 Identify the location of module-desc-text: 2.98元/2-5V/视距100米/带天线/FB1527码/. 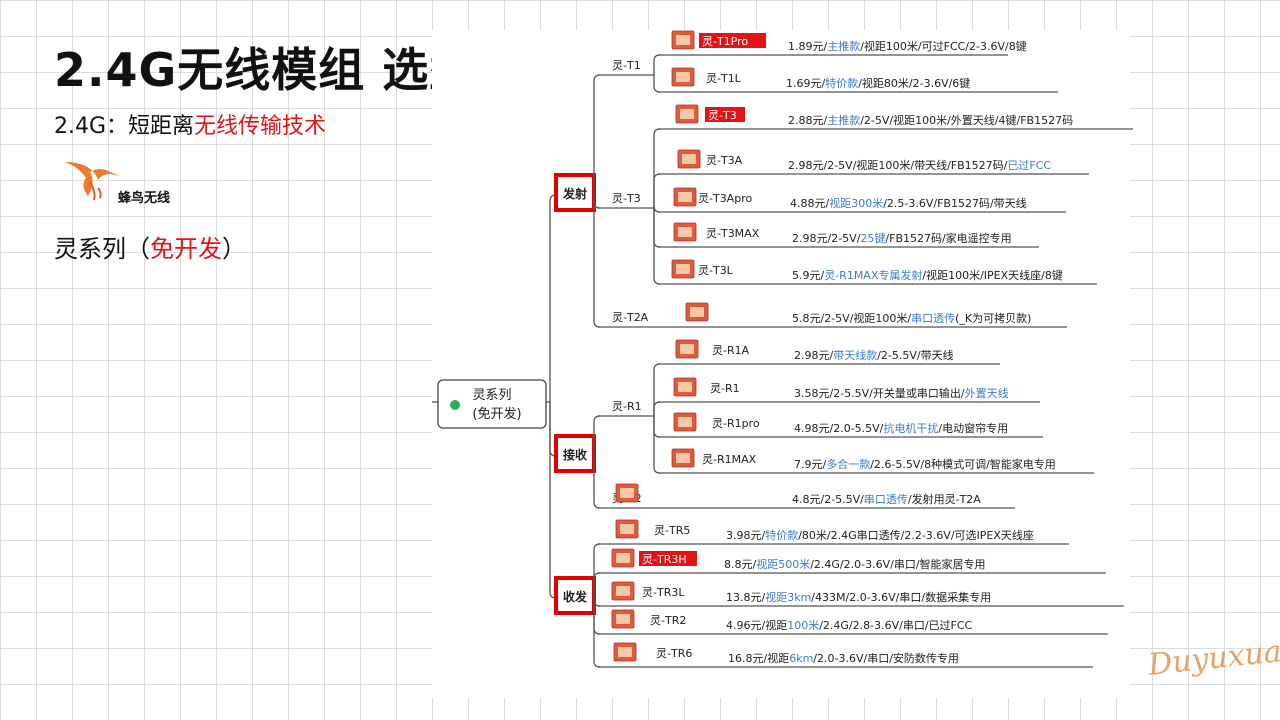
(898, 165).